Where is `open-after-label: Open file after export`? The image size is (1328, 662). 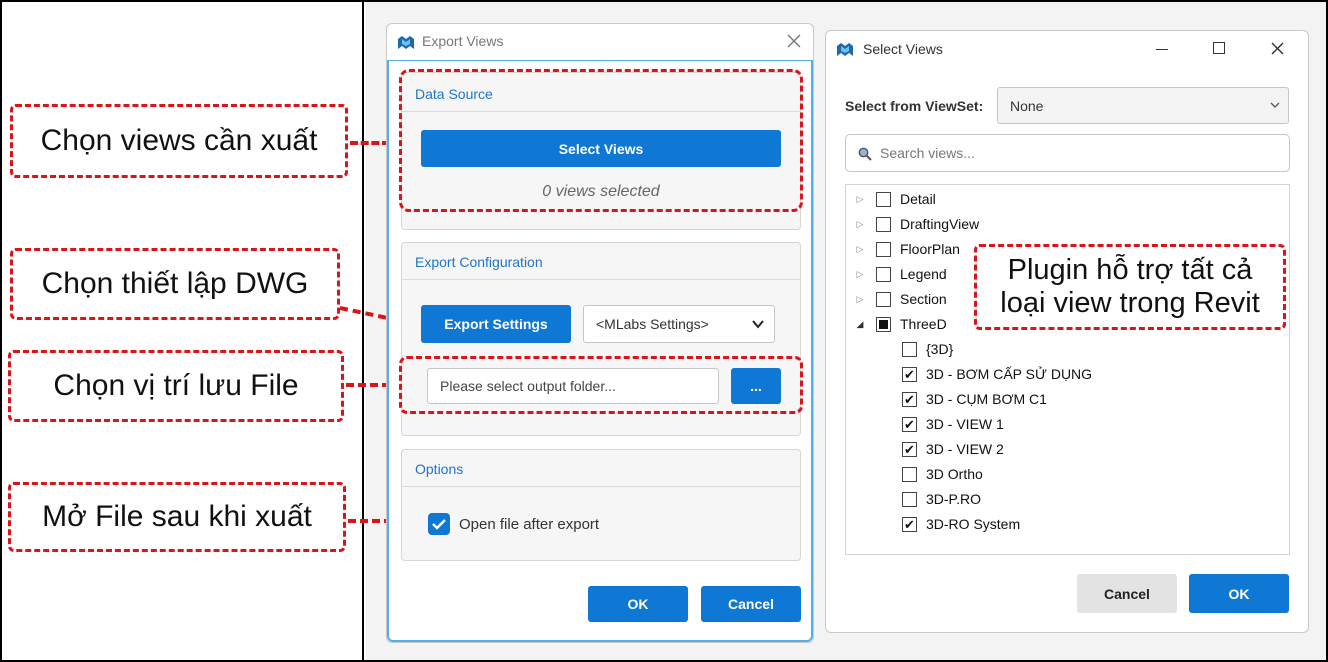 open-after-label: Open file after export is located at coordinates (529, 524).